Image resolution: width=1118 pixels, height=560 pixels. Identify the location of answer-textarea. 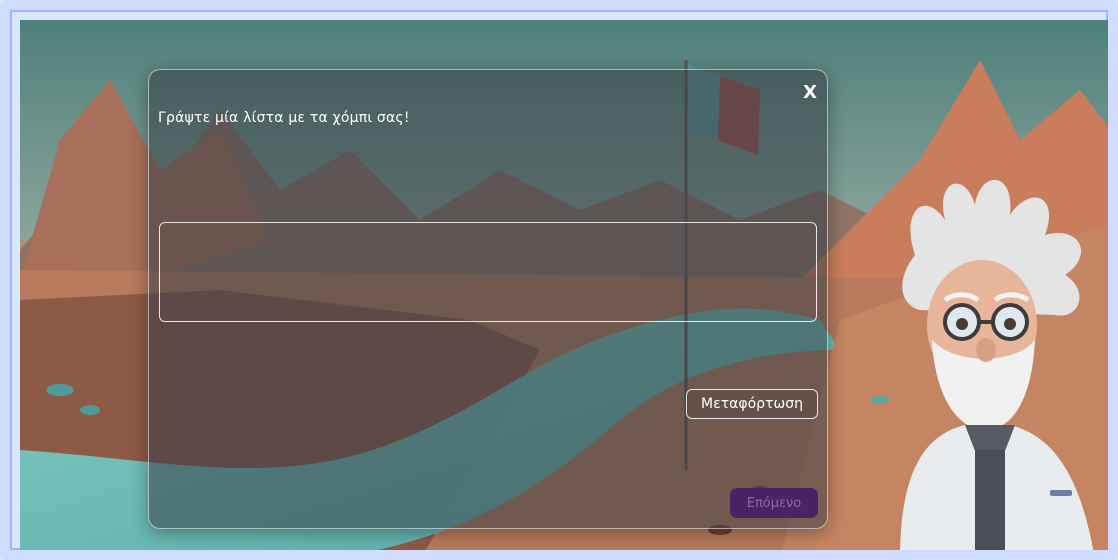
(488, 272).